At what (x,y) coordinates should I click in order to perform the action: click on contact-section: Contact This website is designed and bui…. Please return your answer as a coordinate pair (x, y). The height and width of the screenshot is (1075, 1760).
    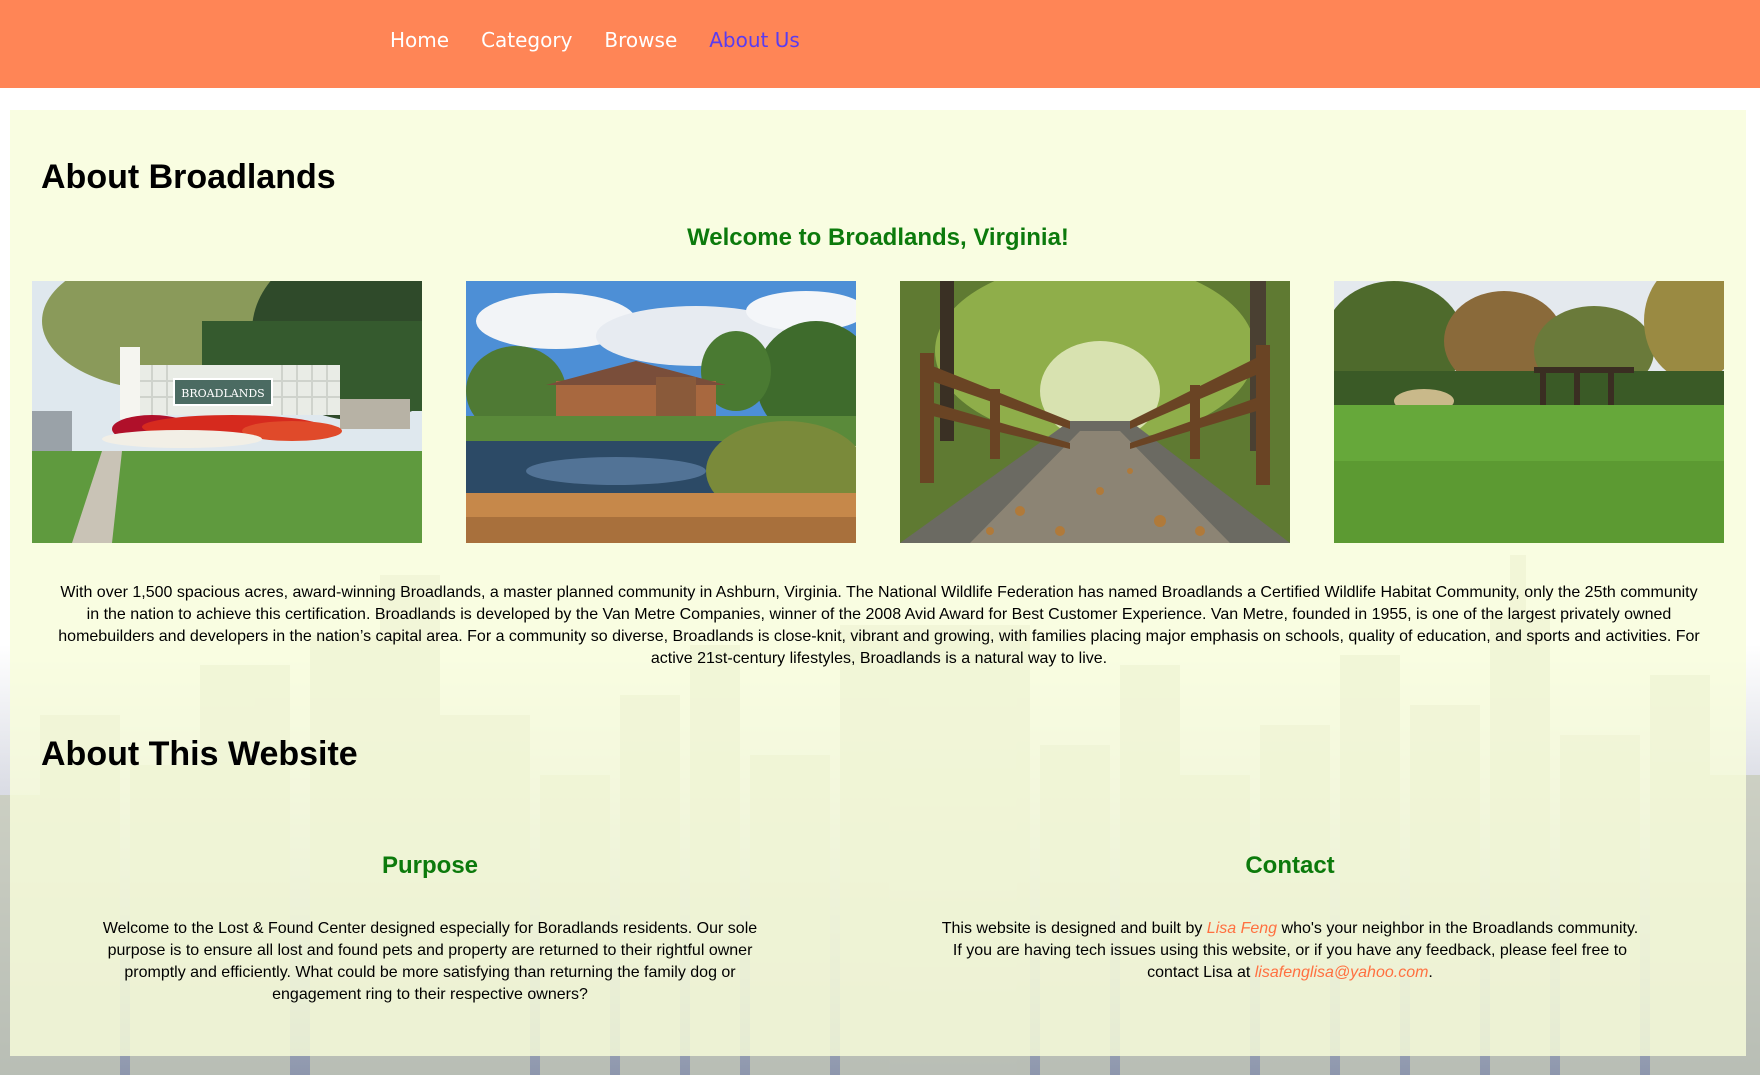
    Looking at the image, I should click on (1290, 918).